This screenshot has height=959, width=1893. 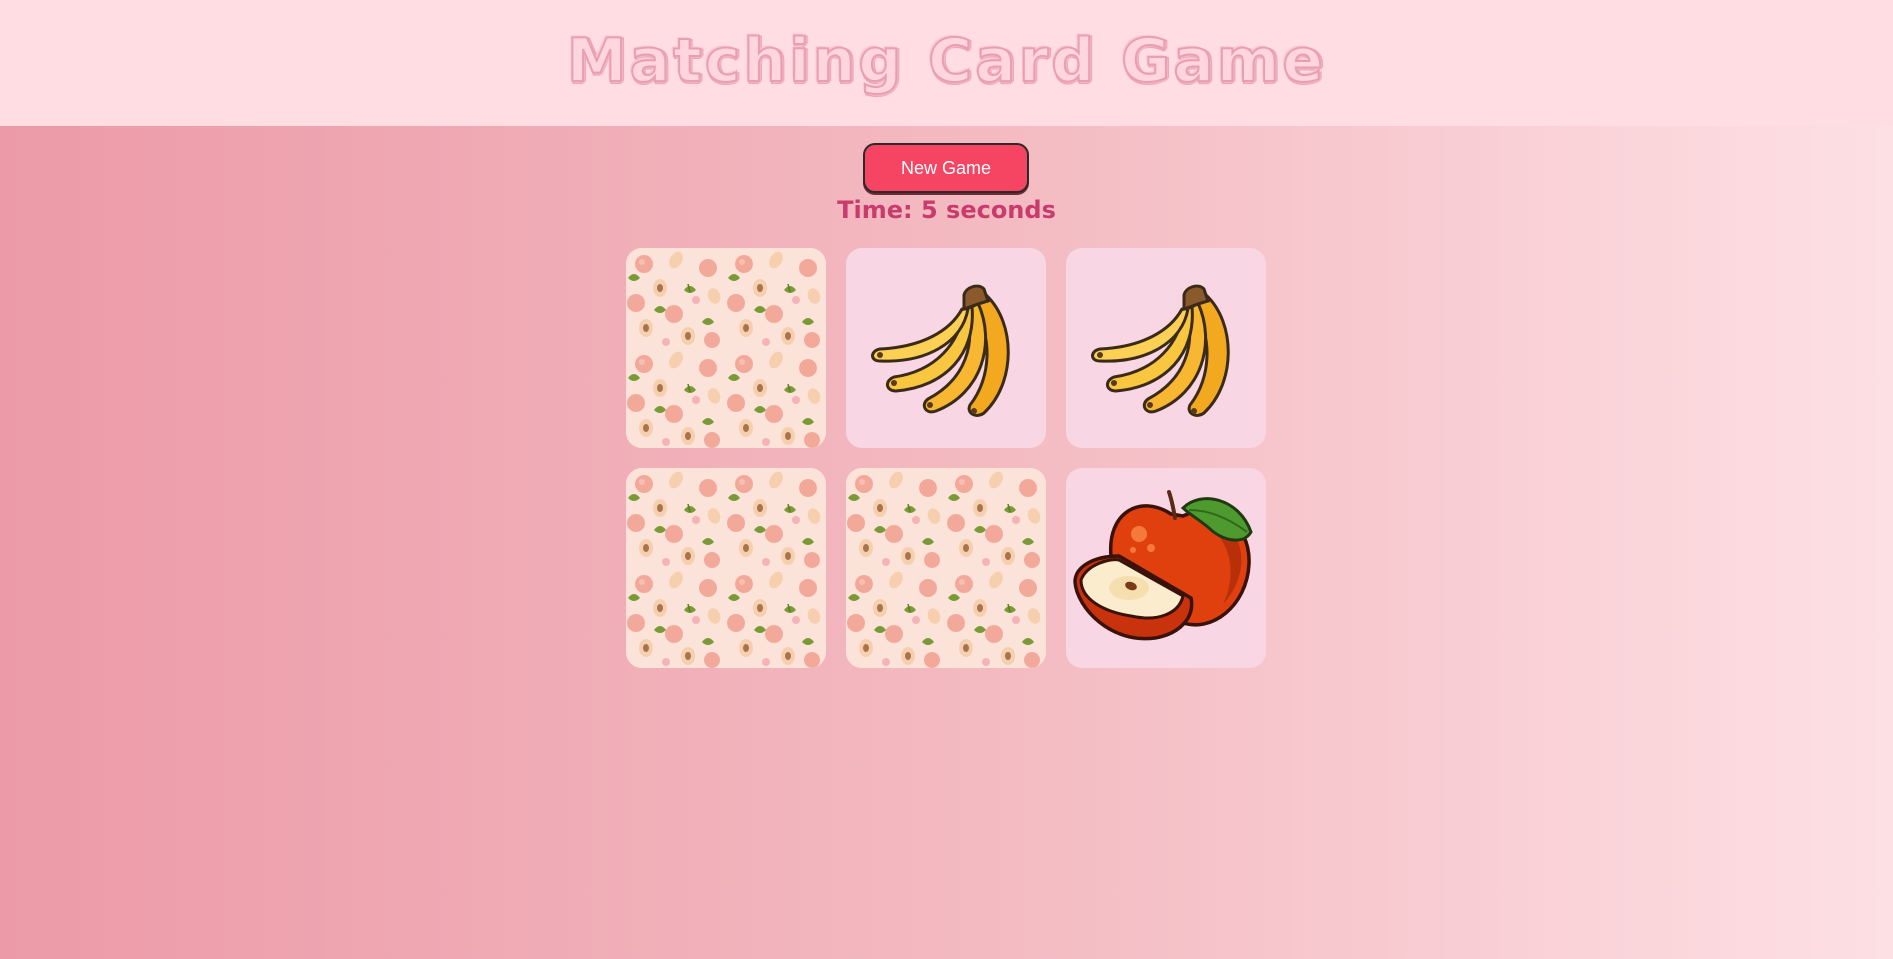 What do you see at coordinates (1163, 565) in the screenshot?
I see `apple-icon` at bounding box center [1163, 565].